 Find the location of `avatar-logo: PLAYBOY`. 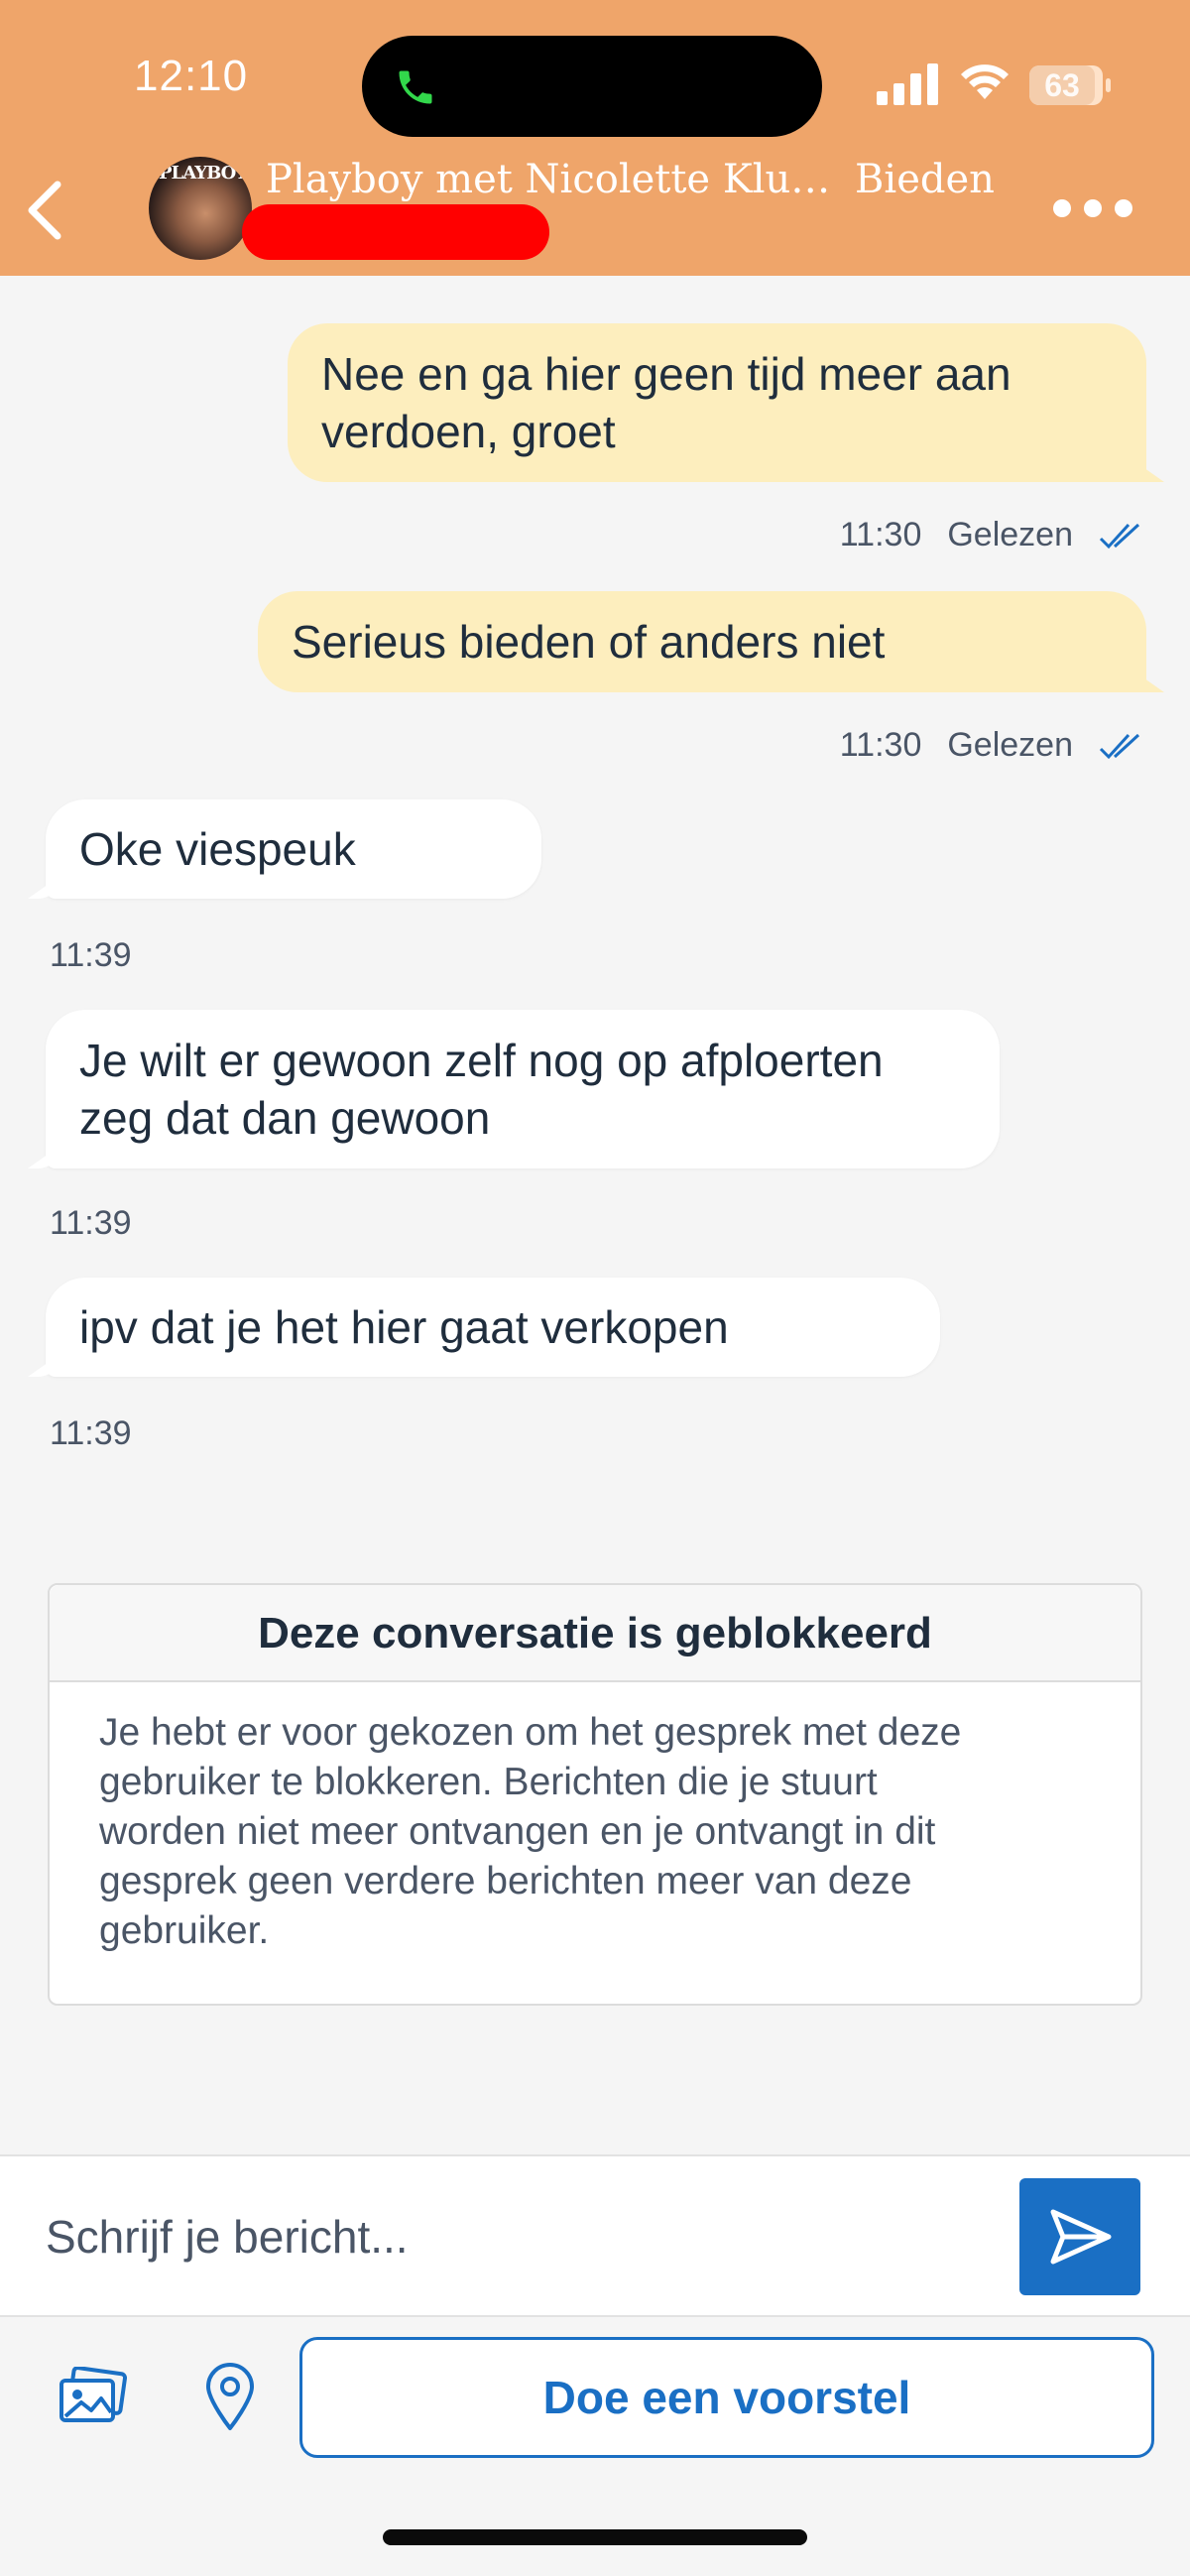

avatar-logo: PLAYBOY is located at coordinates (203, 173).